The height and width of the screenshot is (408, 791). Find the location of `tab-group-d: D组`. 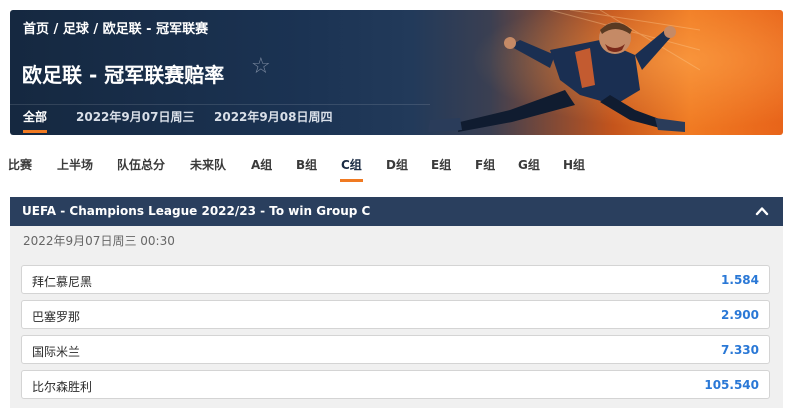

tab-group-d: D组 is located at coordinates (397, 164).